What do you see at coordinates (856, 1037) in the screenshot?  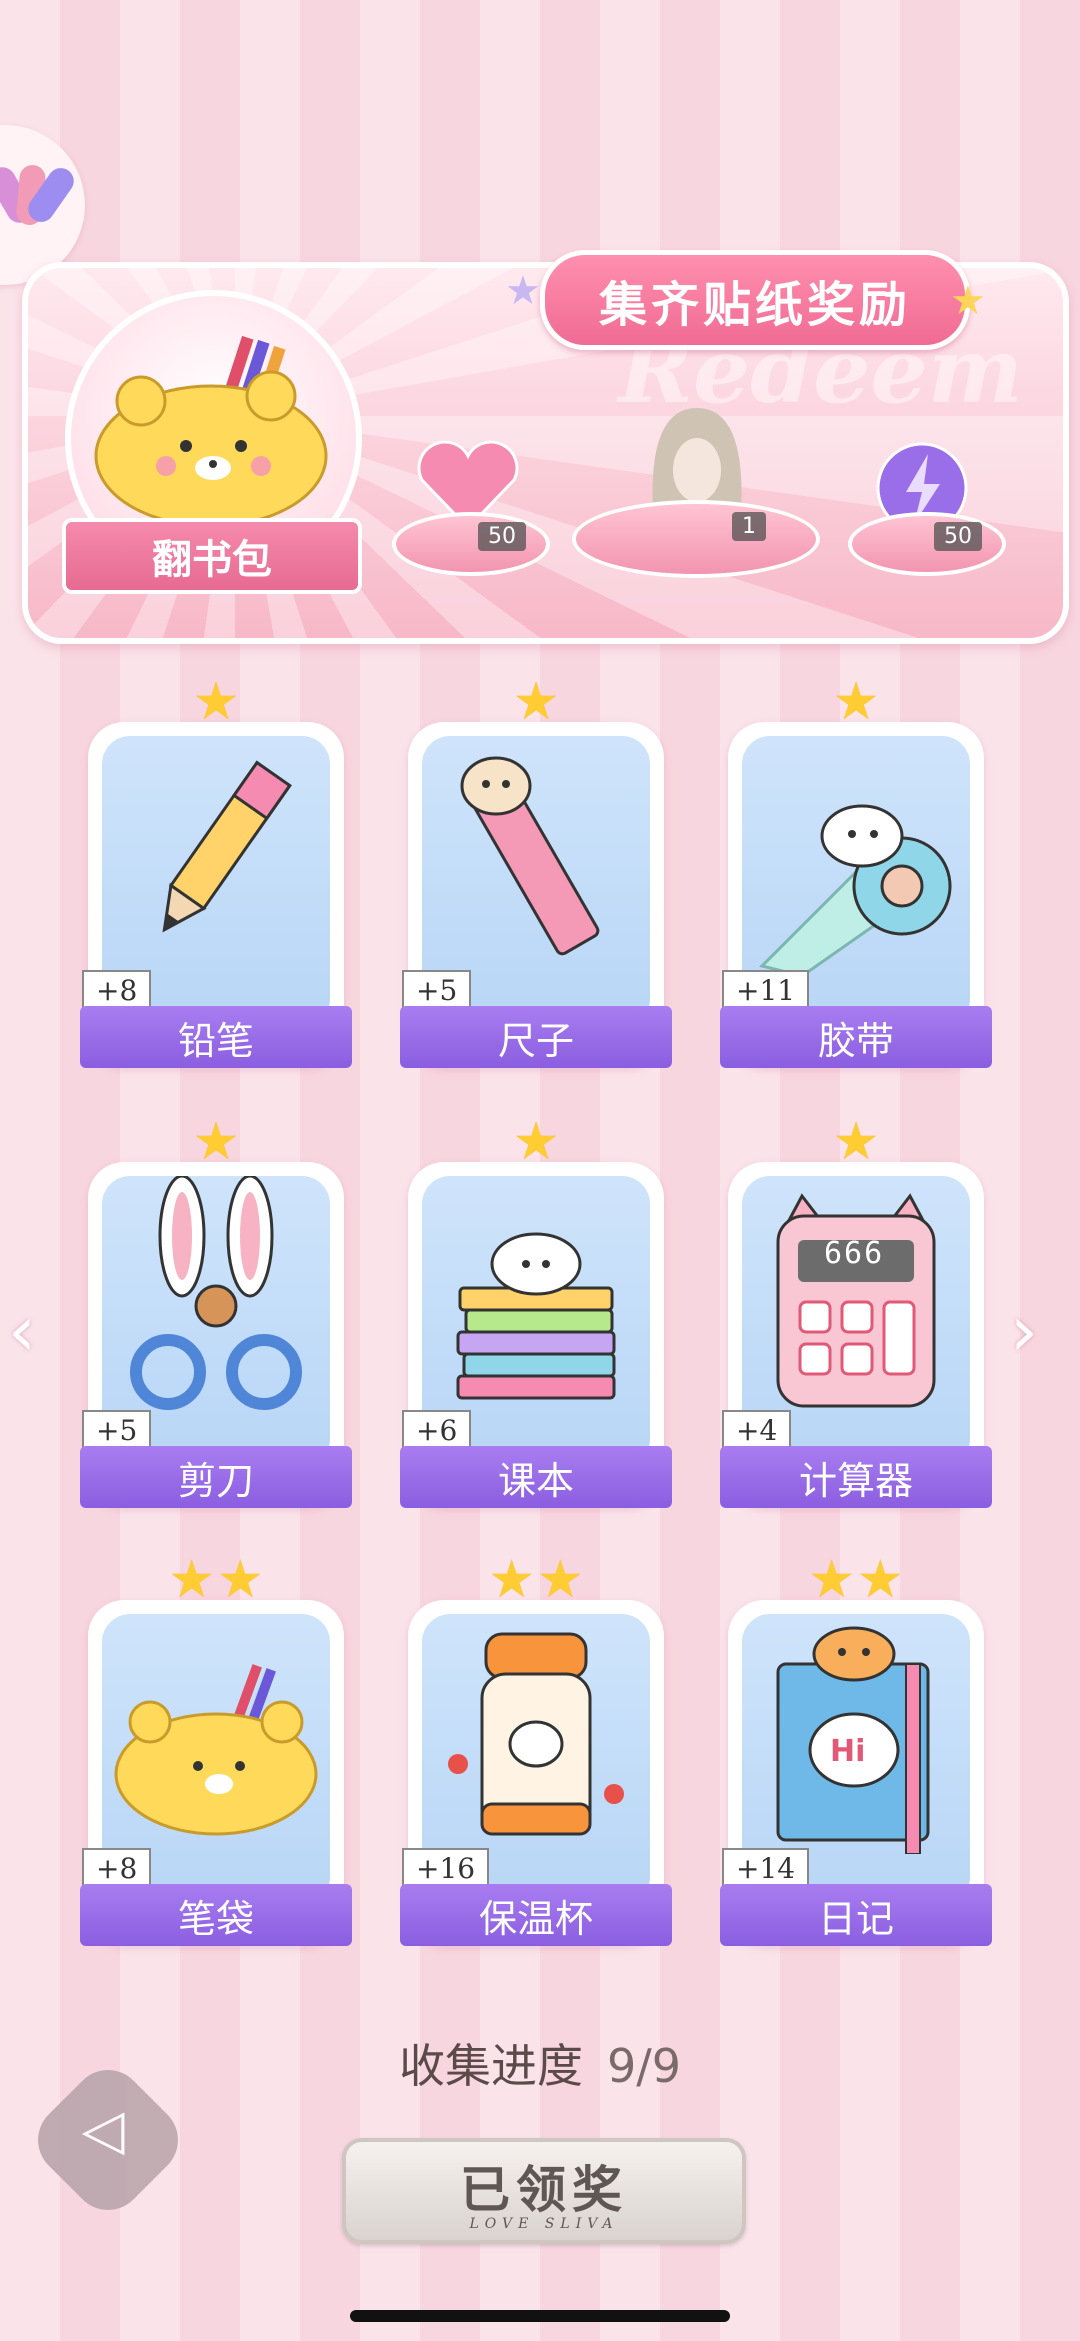 I see `sticker-name: 胶带` at bounding box center [856, 1037].